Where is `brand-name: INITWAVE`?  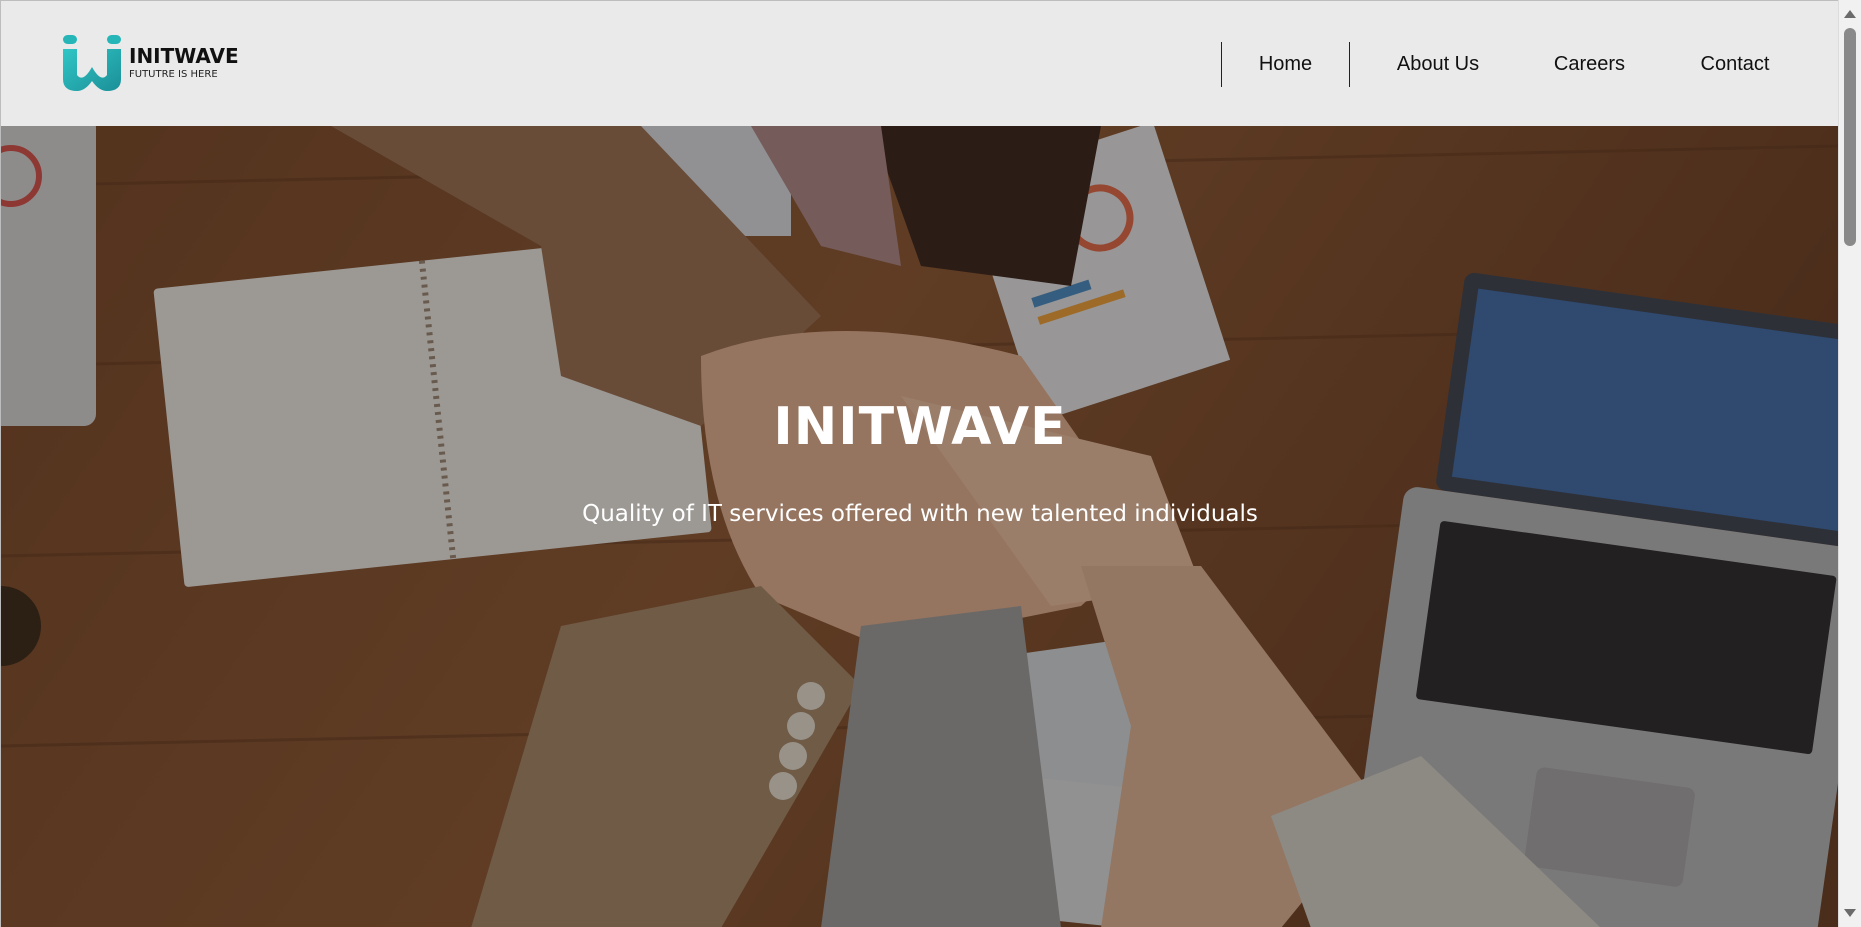
brand-name: INITWAVE is located at coordinates (184, 56).